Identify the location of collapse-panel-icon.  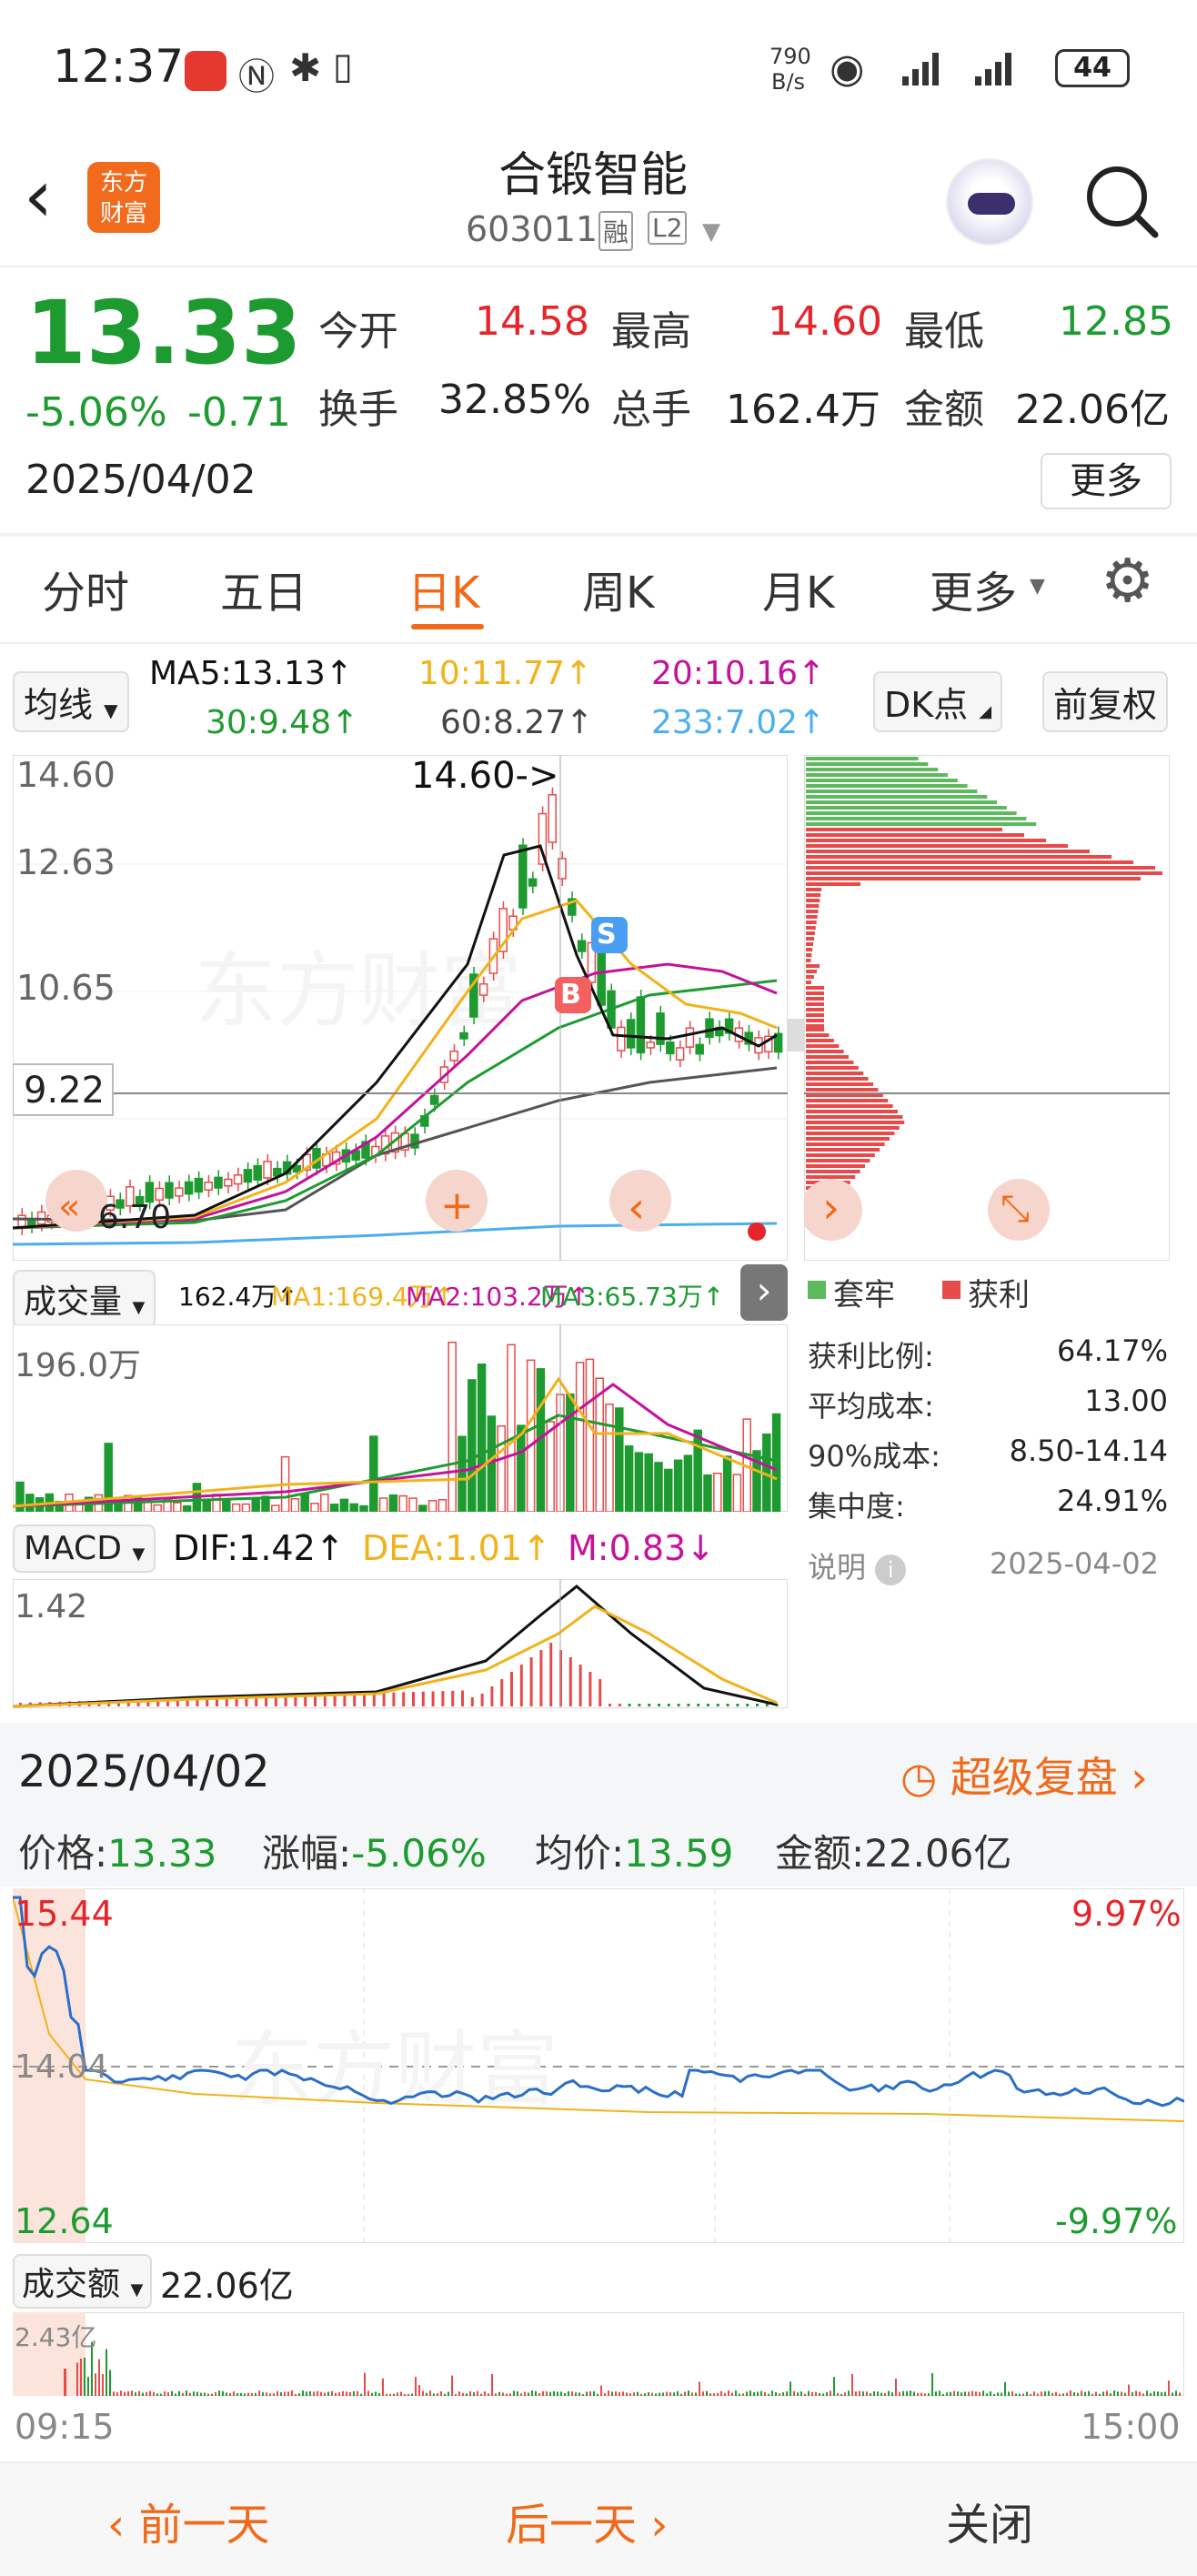
(797, 1035).